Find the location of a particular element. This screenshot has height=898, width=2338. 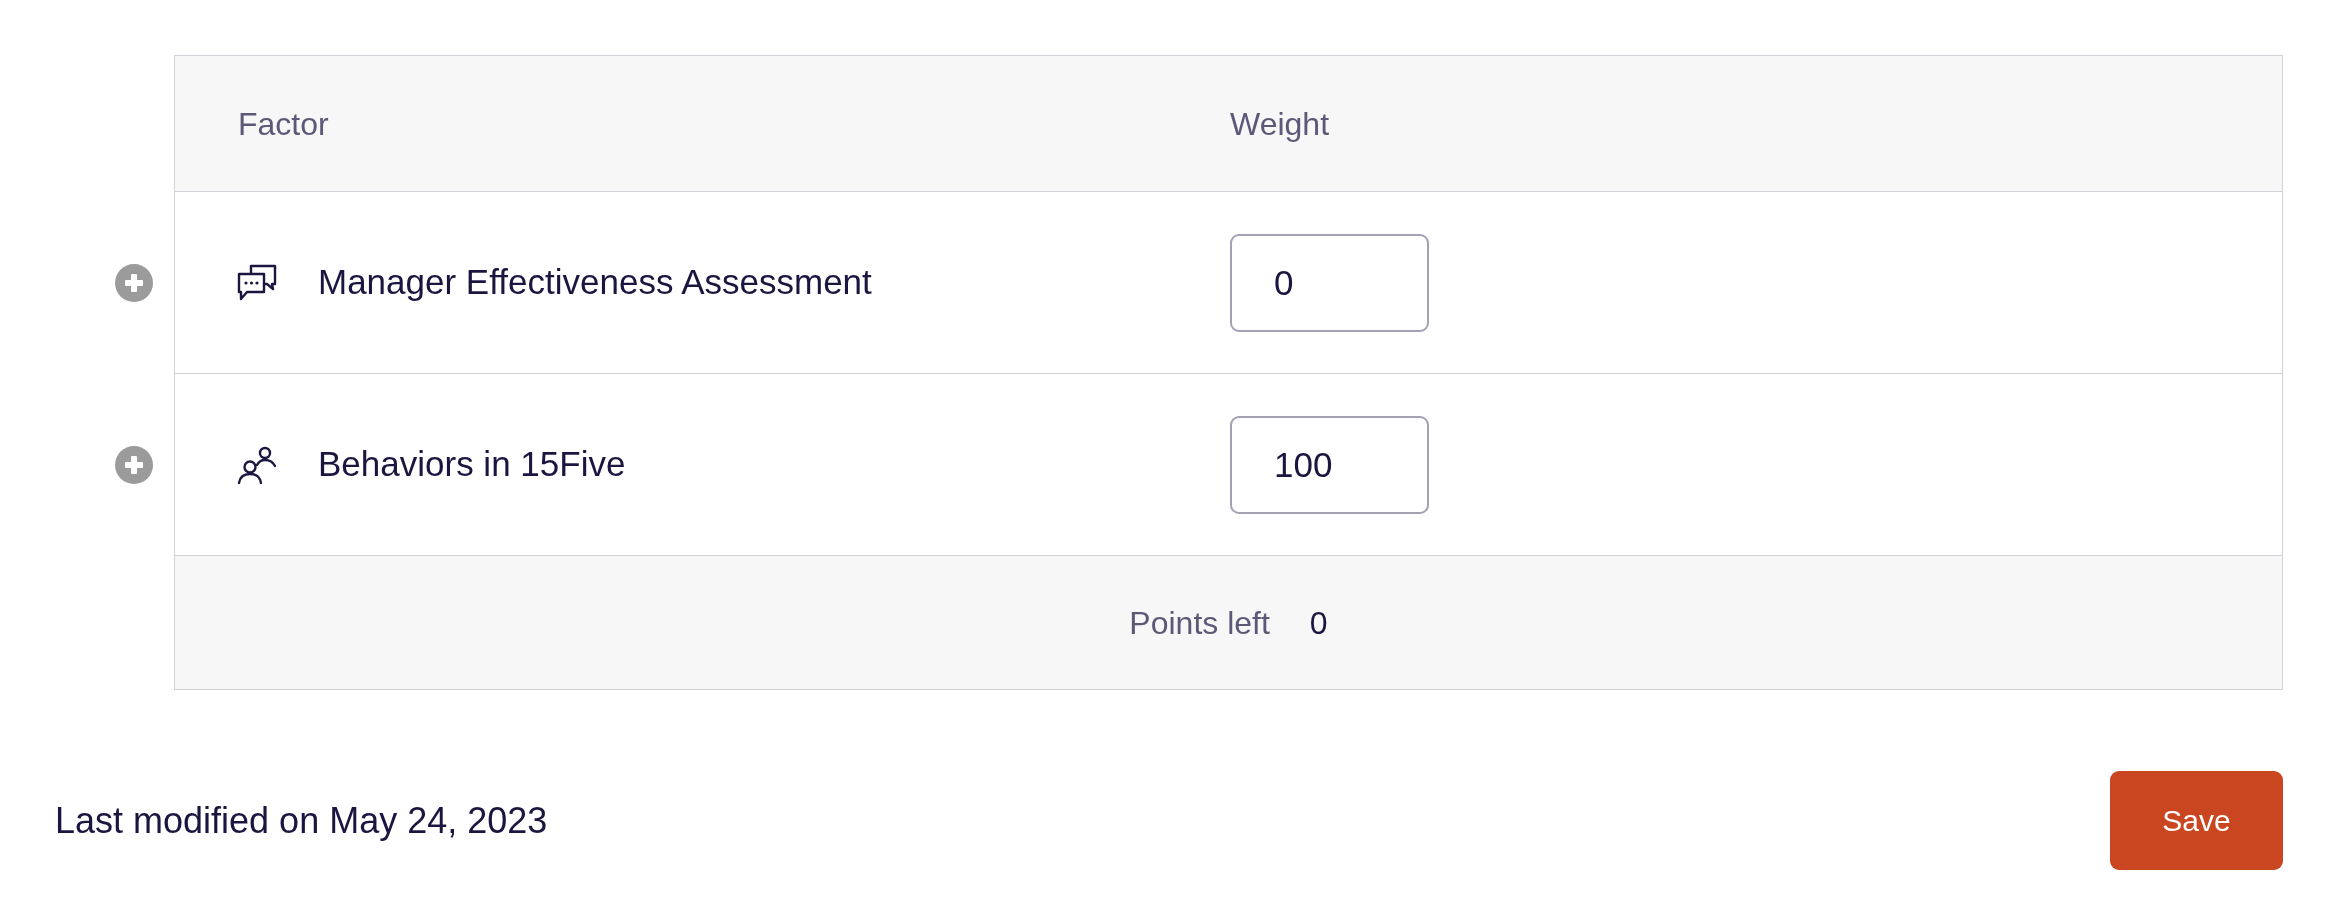

save-button: Save is located at coordinates (2196, 820).